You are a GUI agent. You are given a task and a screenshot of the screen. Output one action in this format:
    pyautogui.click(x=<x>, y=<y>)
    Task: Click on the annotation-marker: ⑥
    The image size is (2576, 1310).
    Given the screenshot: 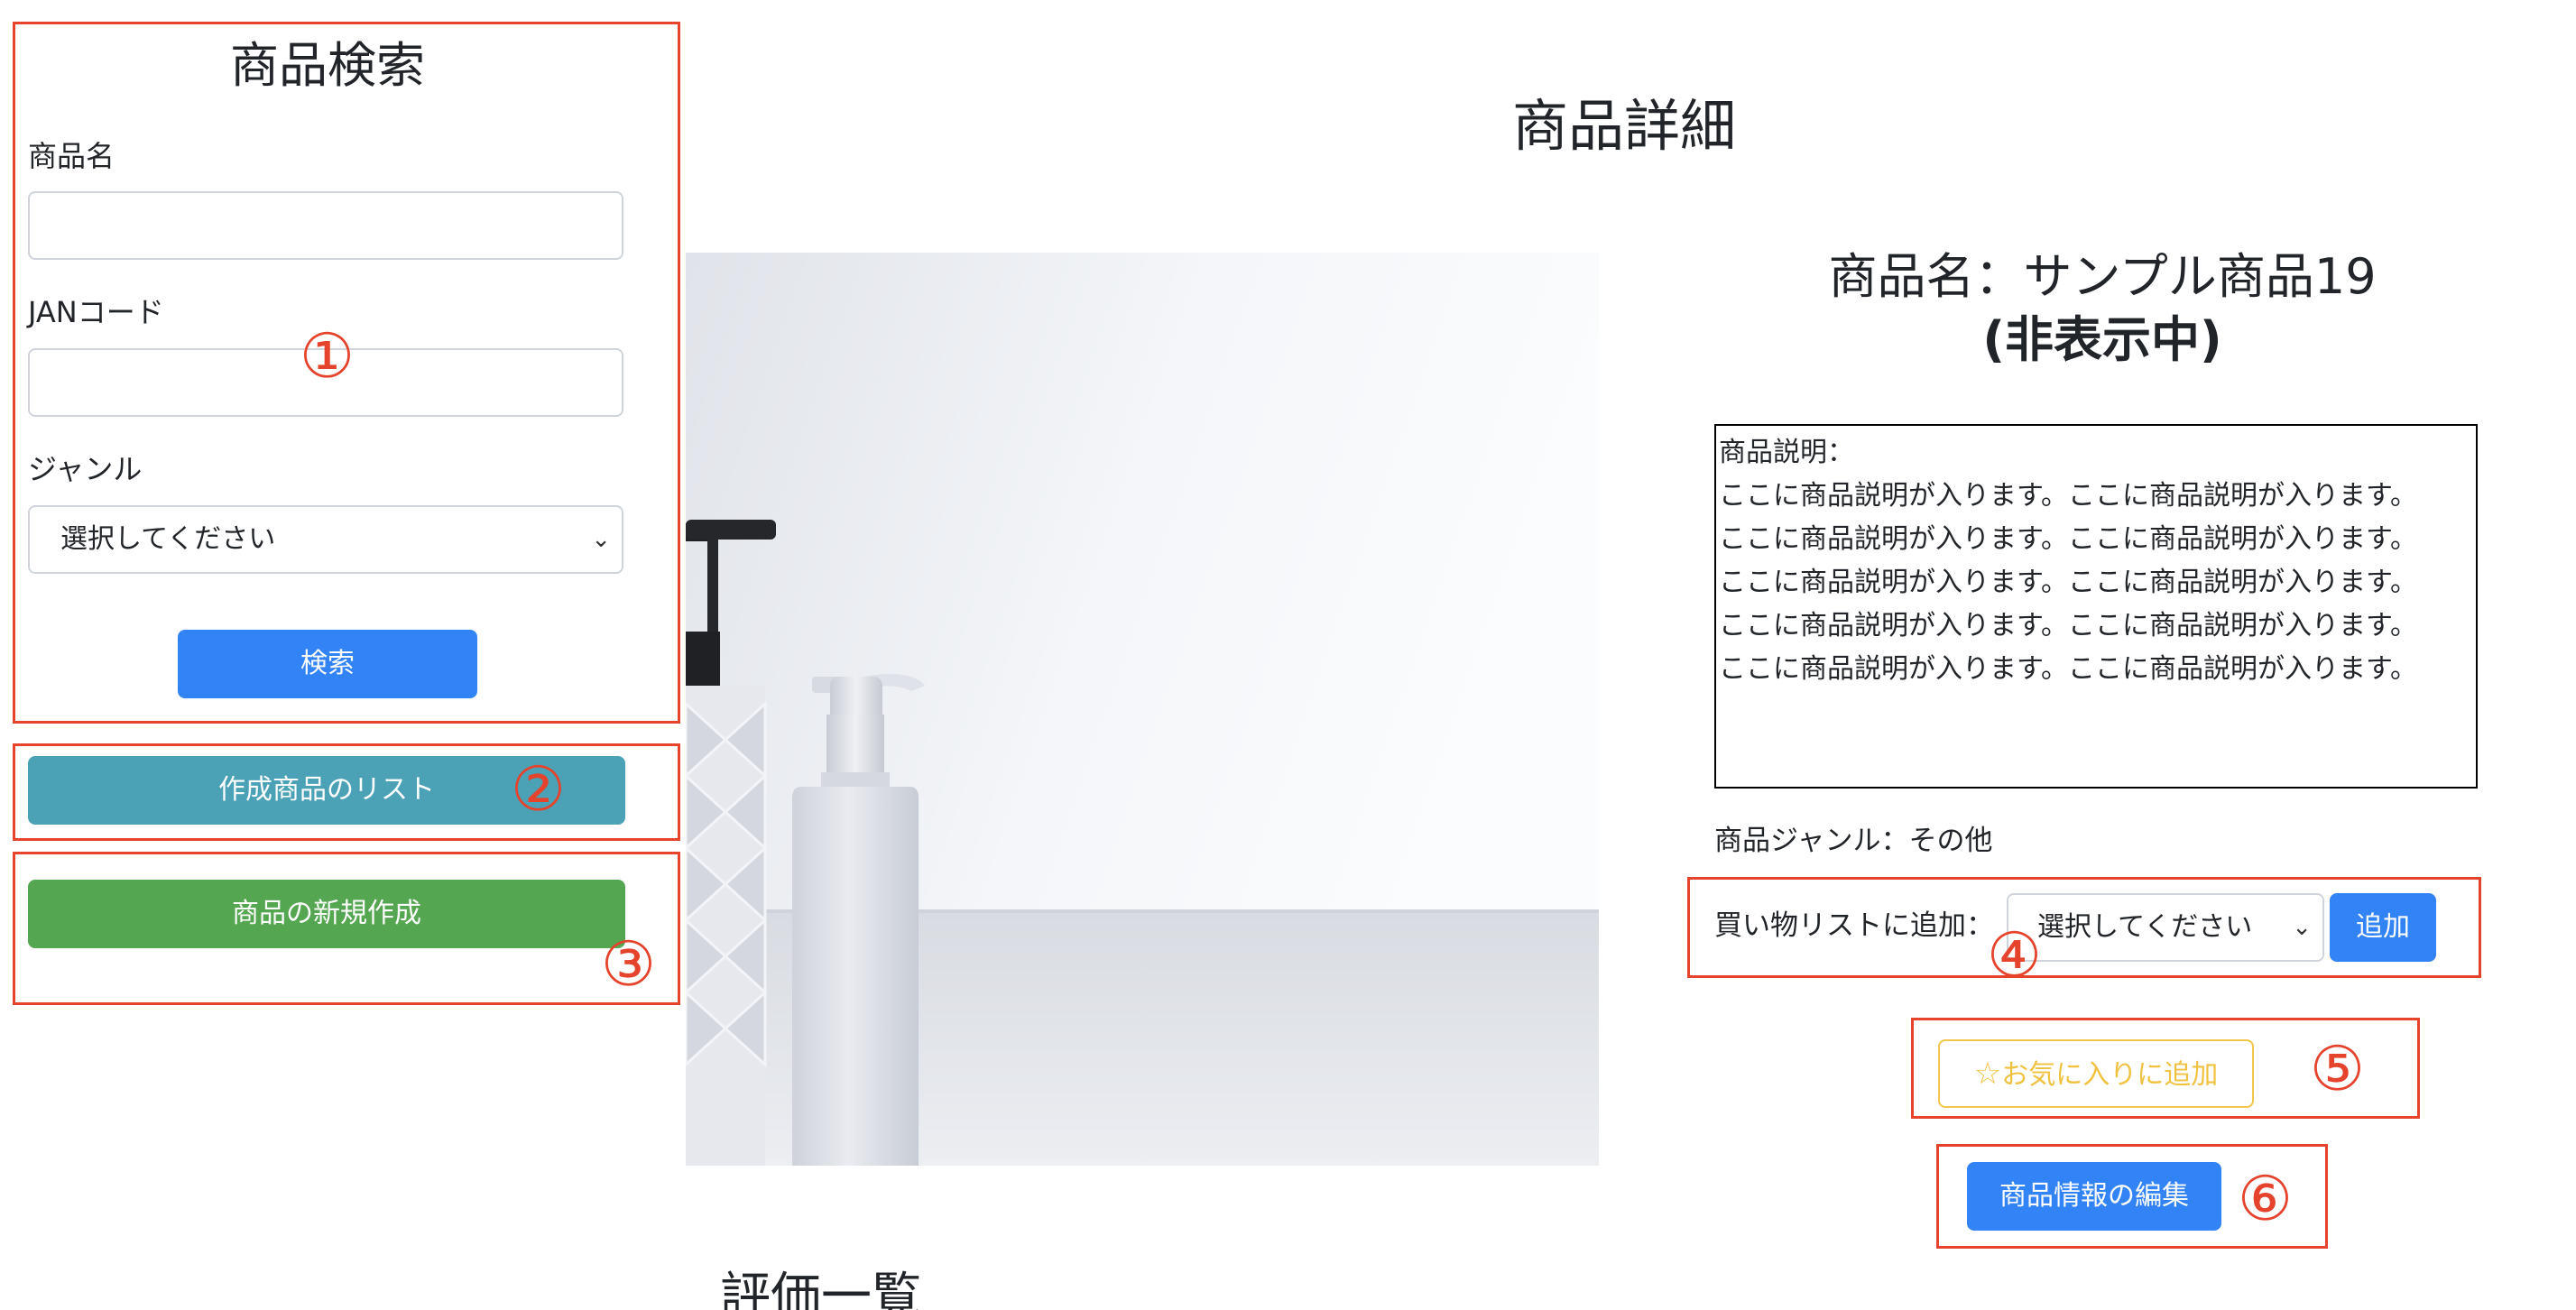 What is the action you would take?
    pyautogui.click(x=2265, y=1199)
    